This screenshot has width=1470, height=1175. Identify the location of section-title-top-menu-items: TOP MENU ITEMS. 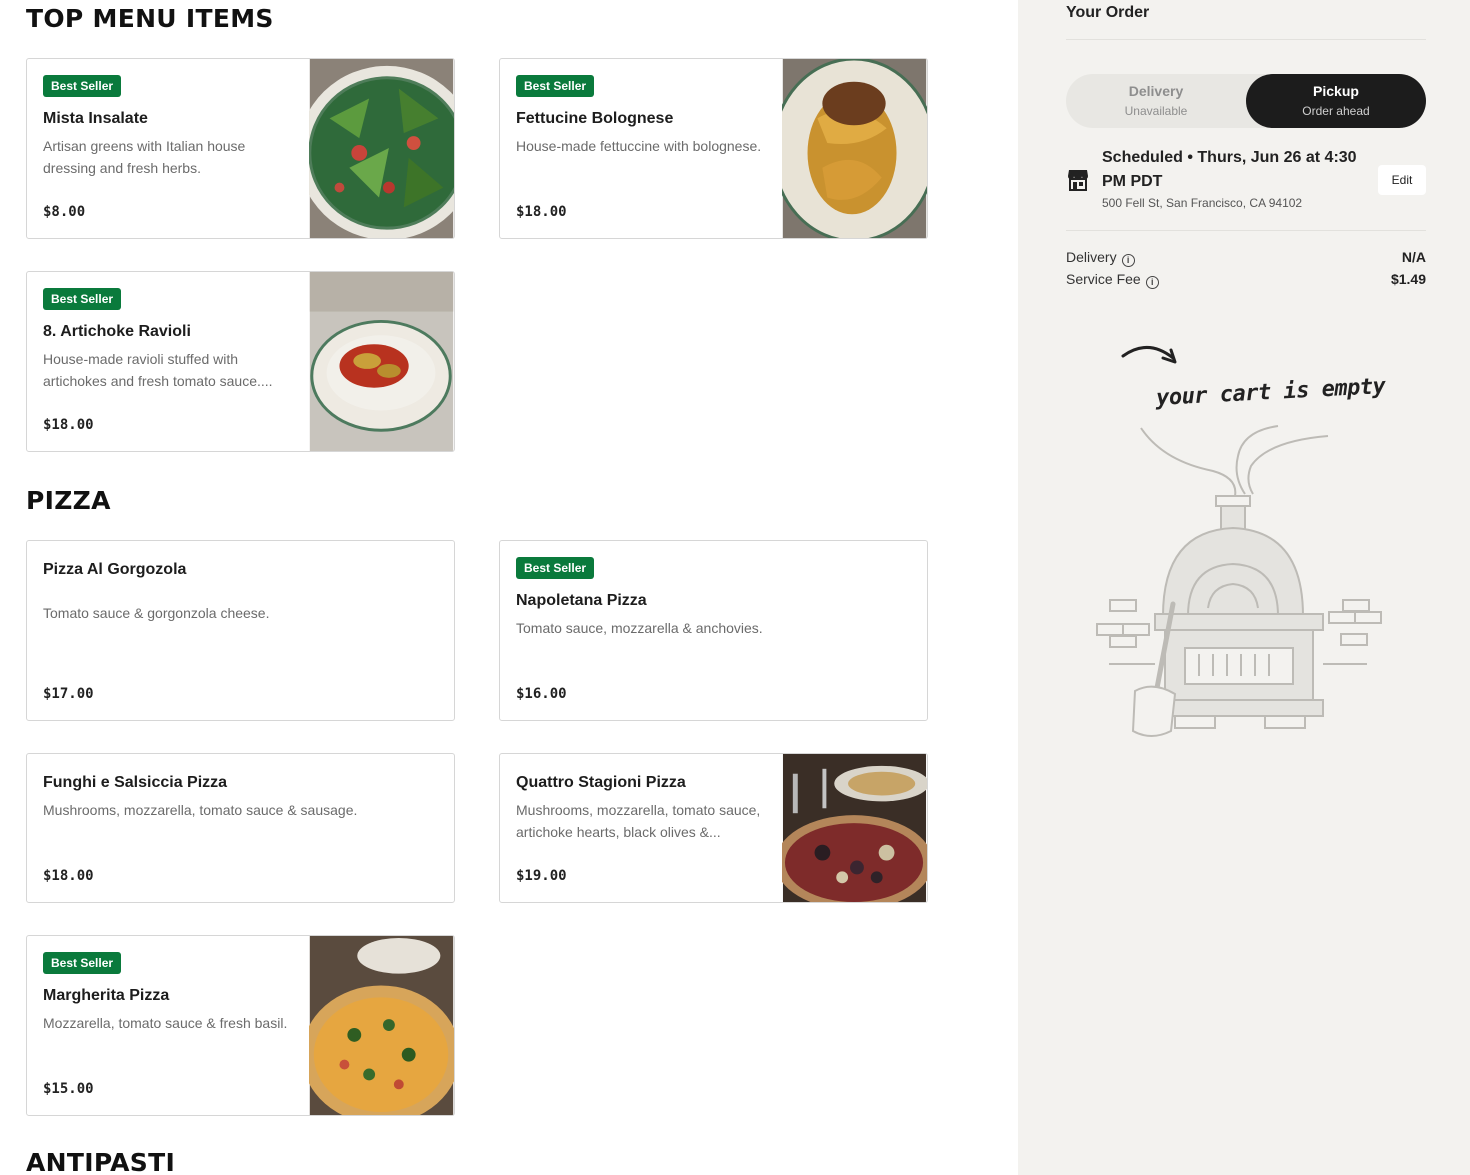
(150, 18).